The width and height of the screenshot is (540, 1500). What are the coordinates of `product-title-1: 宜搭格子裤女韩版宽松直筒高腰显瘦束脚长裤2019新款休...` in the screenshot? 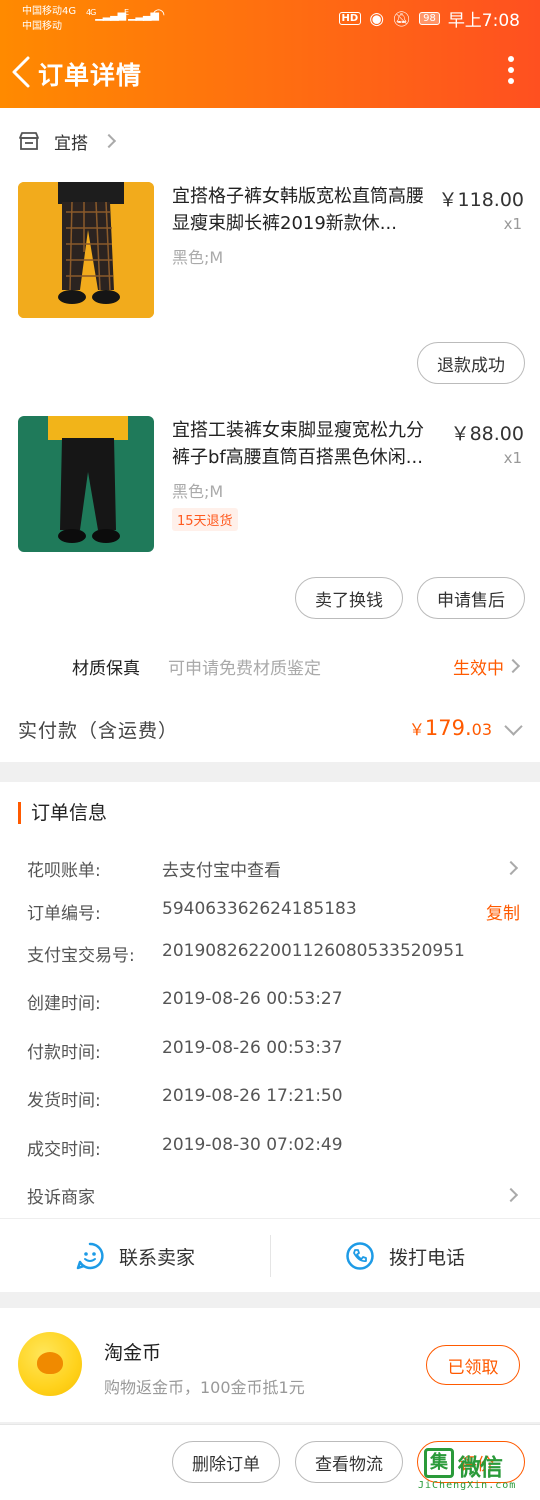 It's located at (303, 210).